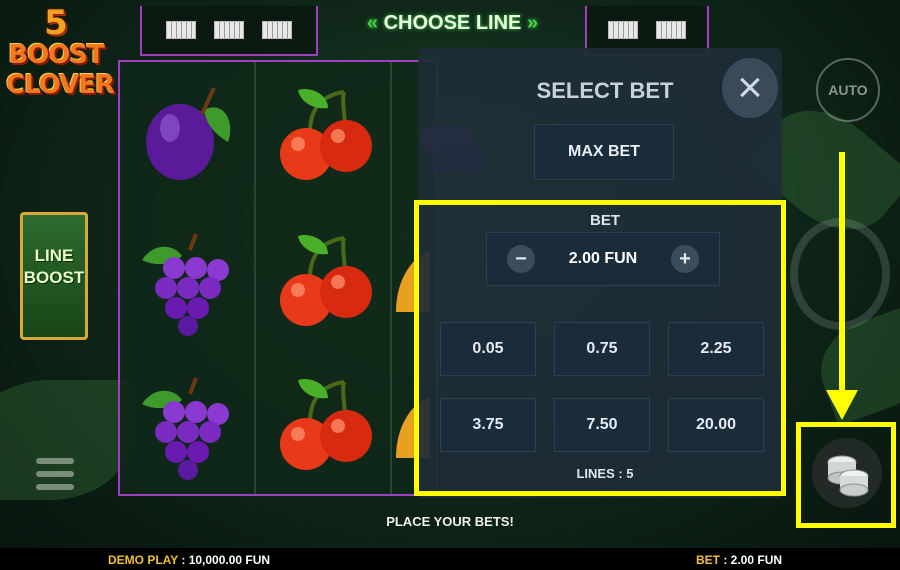 Image resolution: width=900 pixels, height=570 pixels. Describe the element at coordinates (450, 559) in the screenshot. I see `bottom-info-bar: DEMO PLAY : 10,000.00 FUN BET : 2.00 FUN` at that location.